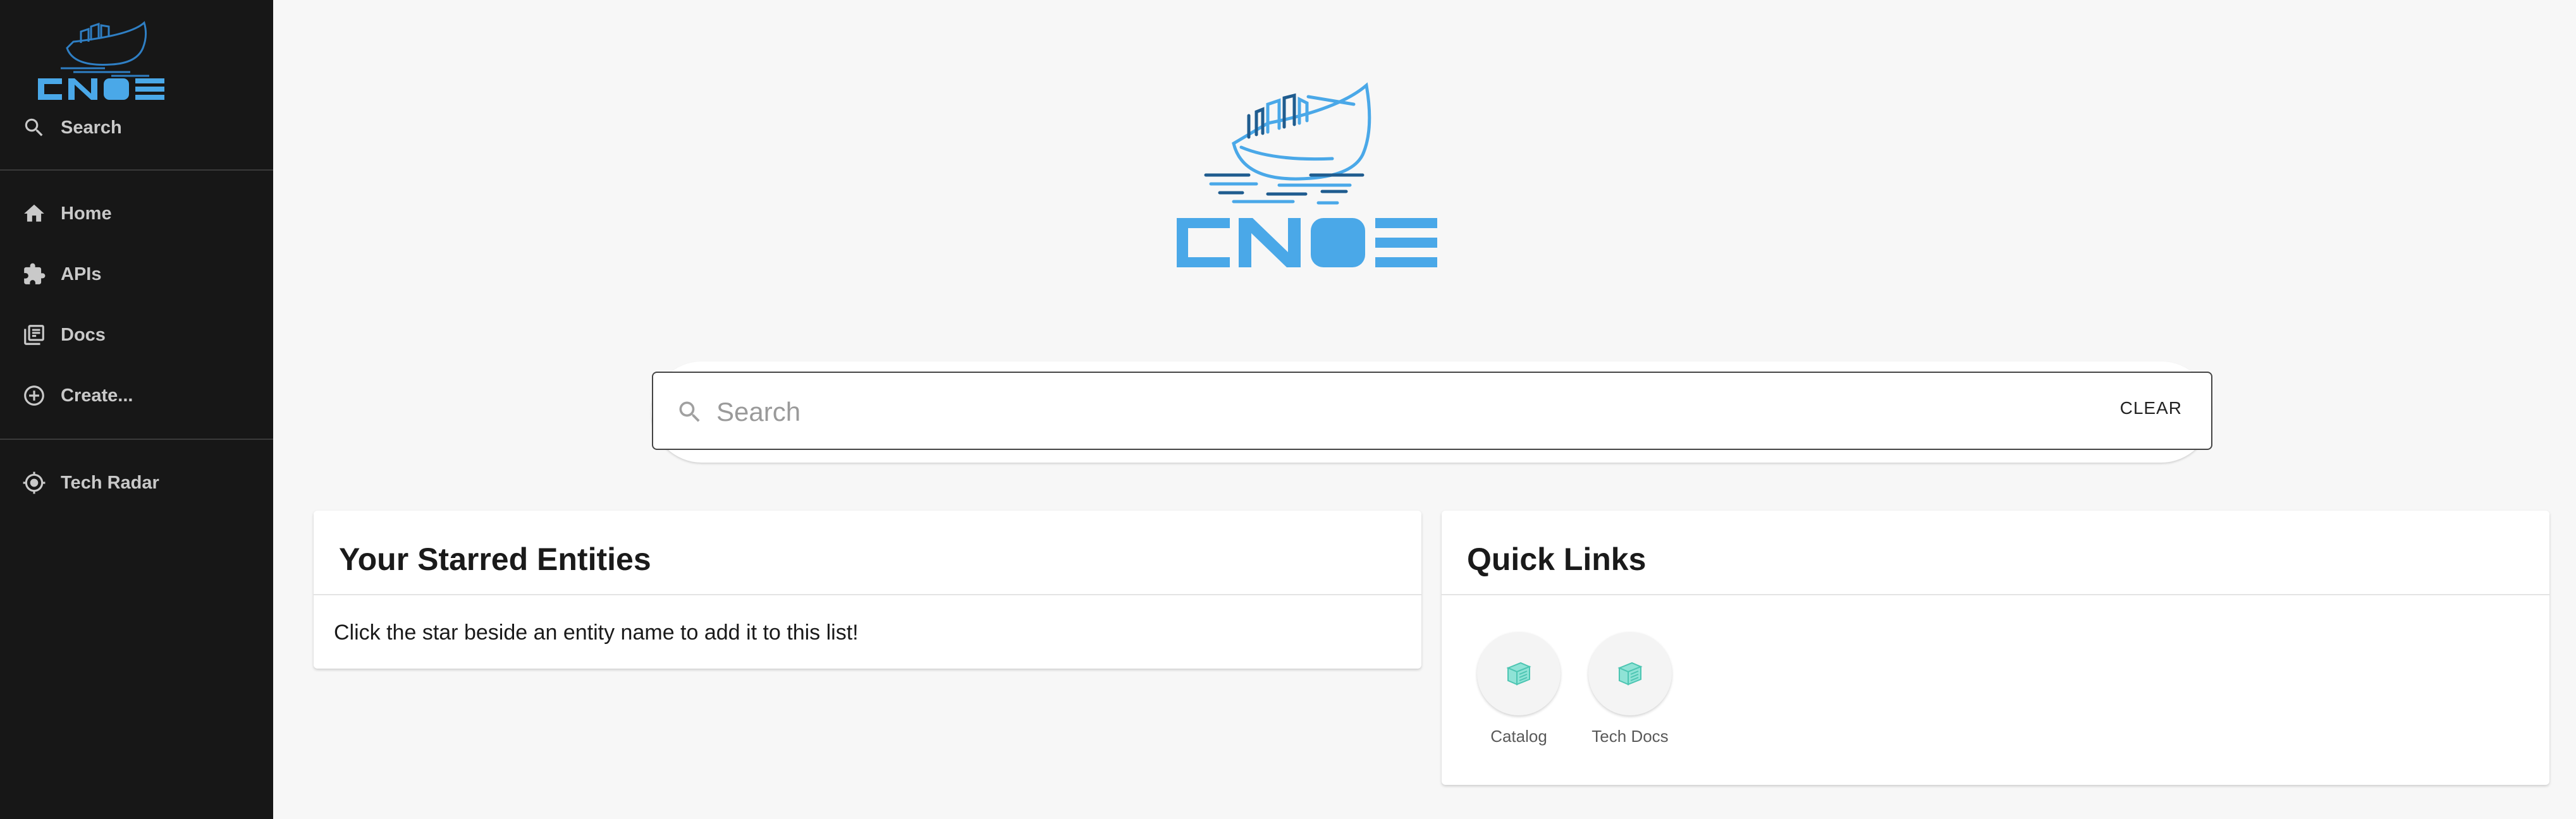 The height and width of the screenshot is (819, 2576). Describe the element at coordinates (91, 127) in the screenshot. I see `sidebar-item-label: Search` at that location.